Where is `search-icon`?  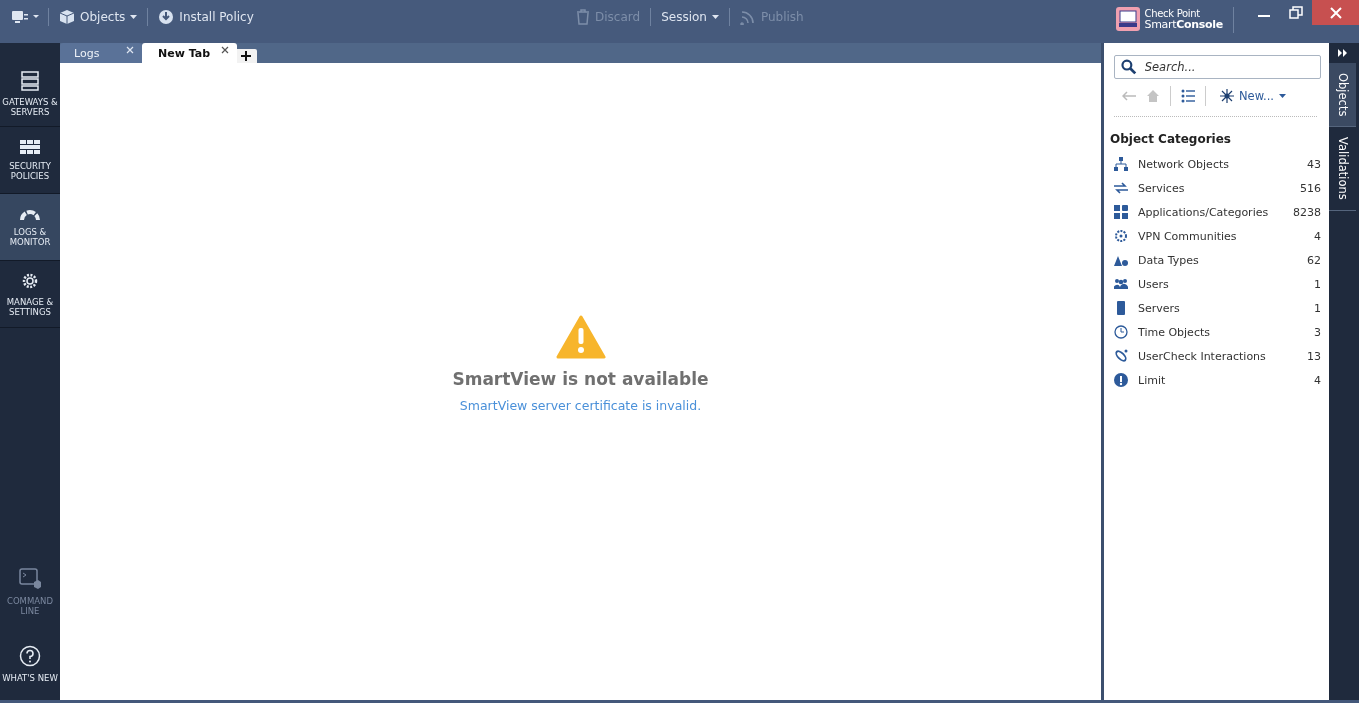 search-icon is located at coordinates (1129, 67).